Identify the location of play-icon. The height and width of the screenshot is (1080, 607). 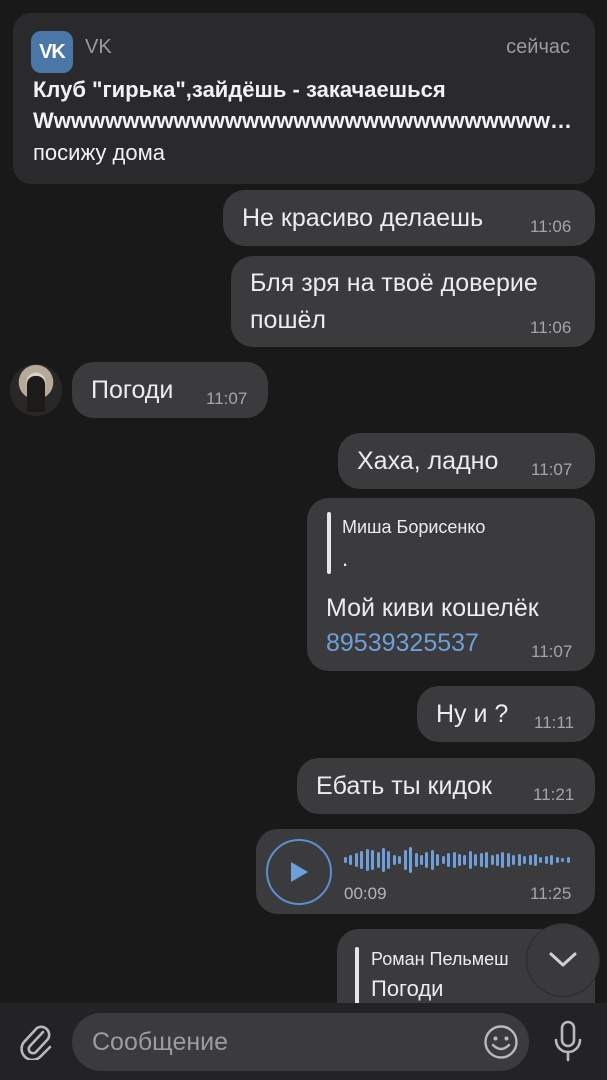
(299, 872).